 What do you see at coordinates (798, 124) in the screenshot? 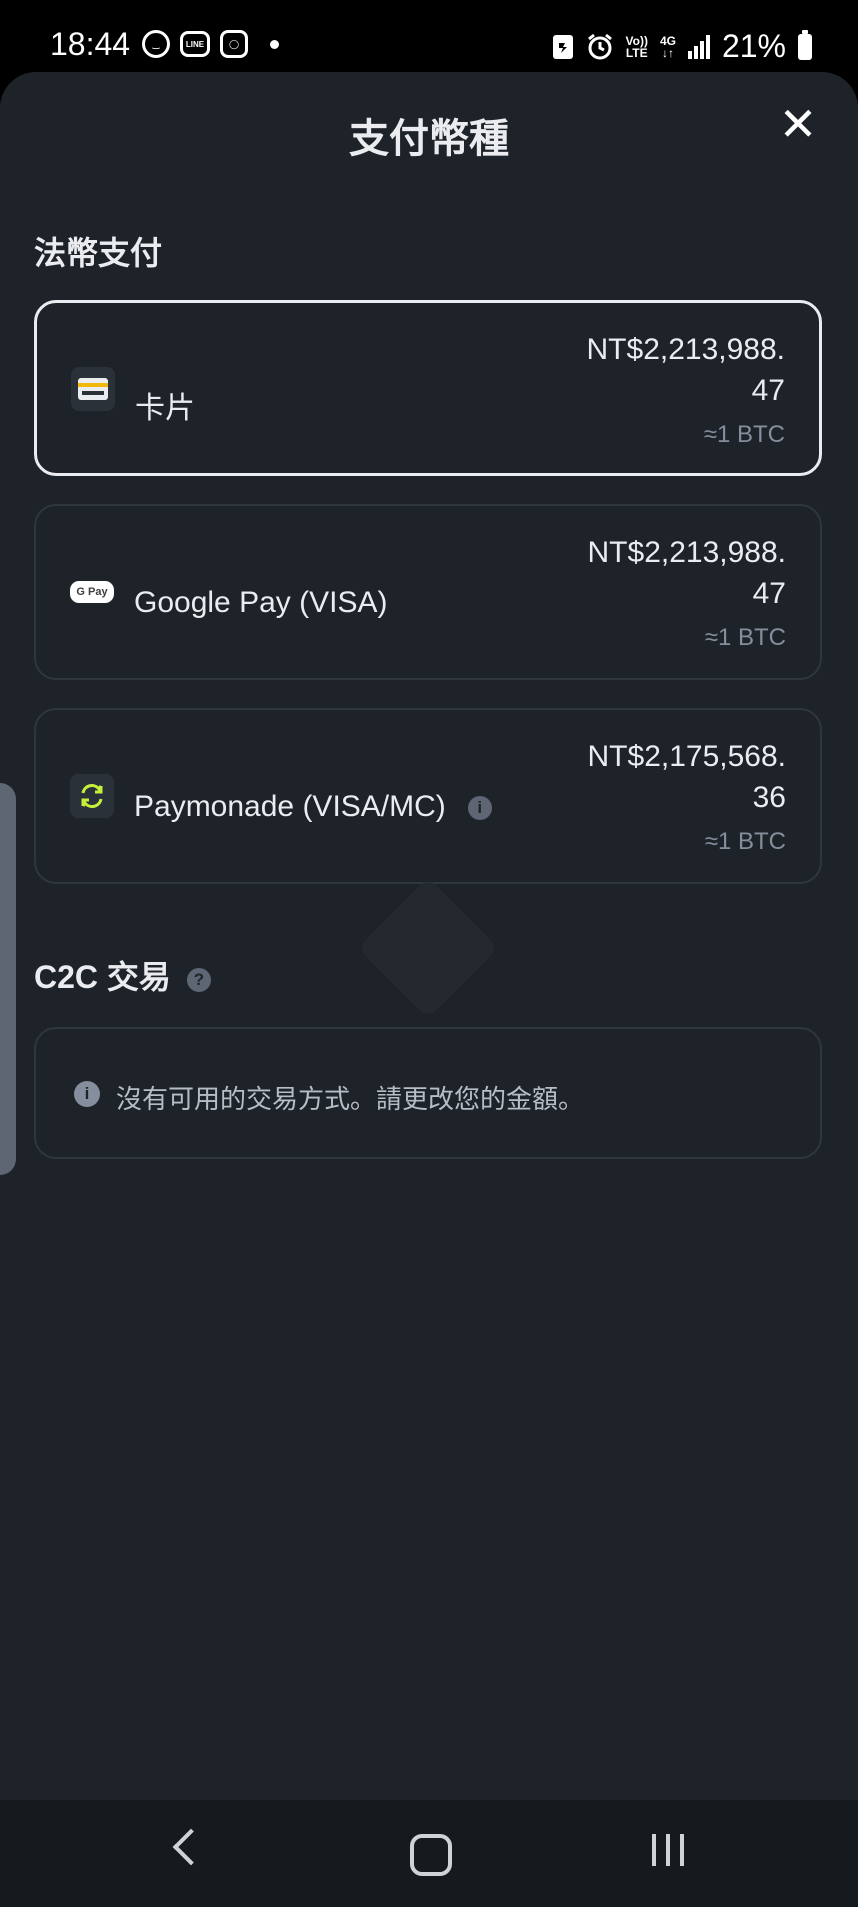
I see `close-button: ✕` at bounding box center [798, 124].